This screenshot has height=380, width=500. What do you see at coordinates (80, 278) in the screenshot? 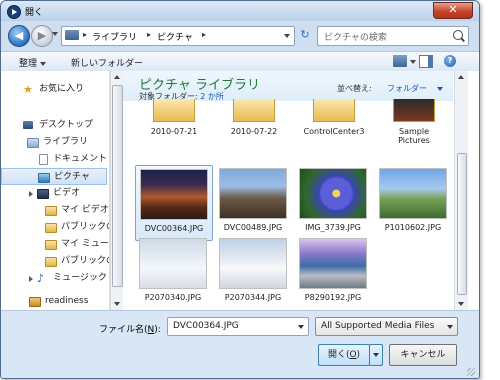
I see `nav-label: ミュージック` at bounding box center [80, 278].